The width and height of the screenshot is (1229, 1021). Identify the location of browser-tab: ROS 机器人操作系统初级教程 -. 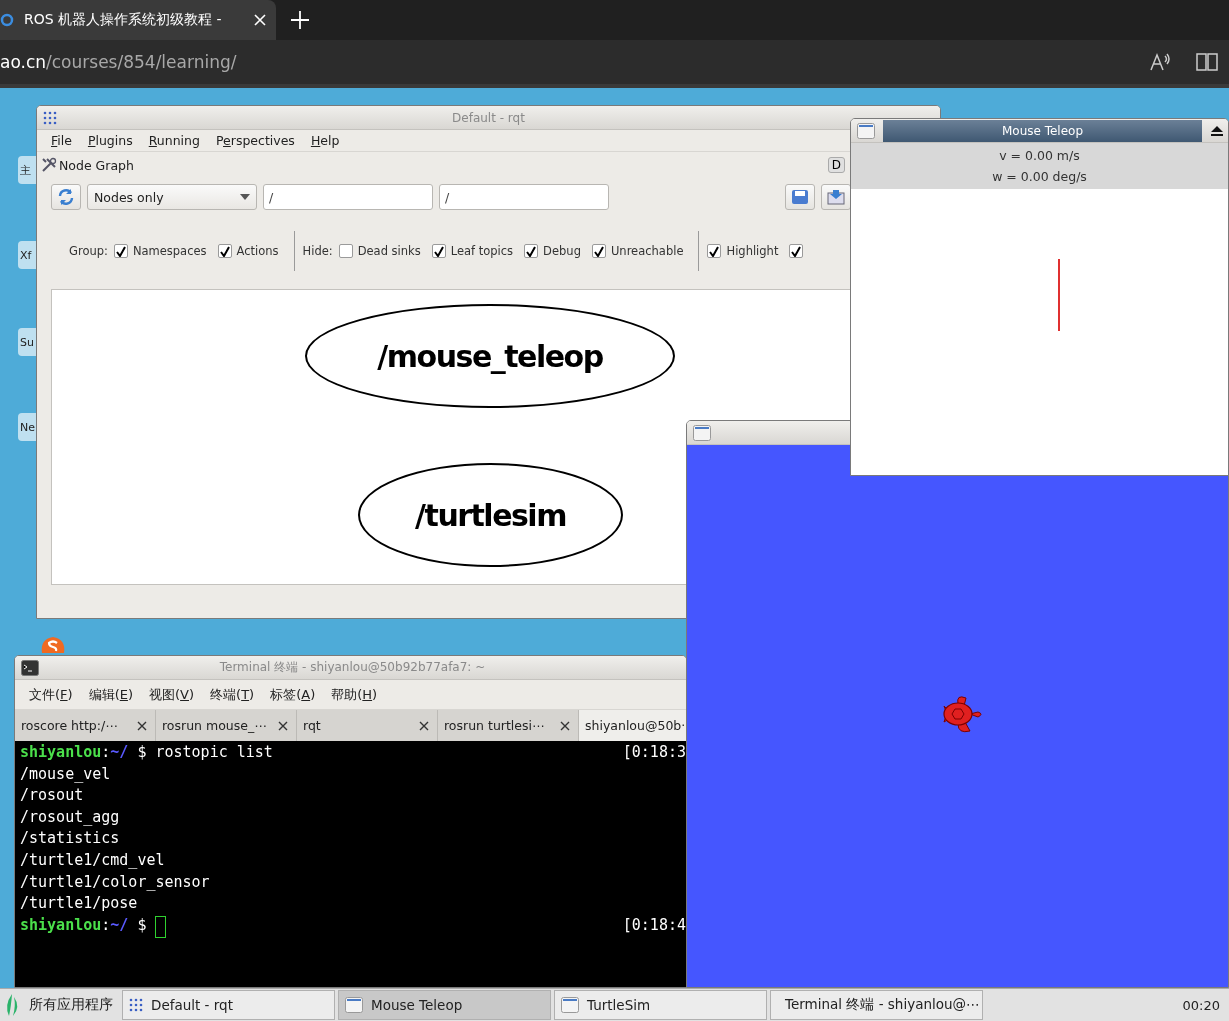
(138, 20).